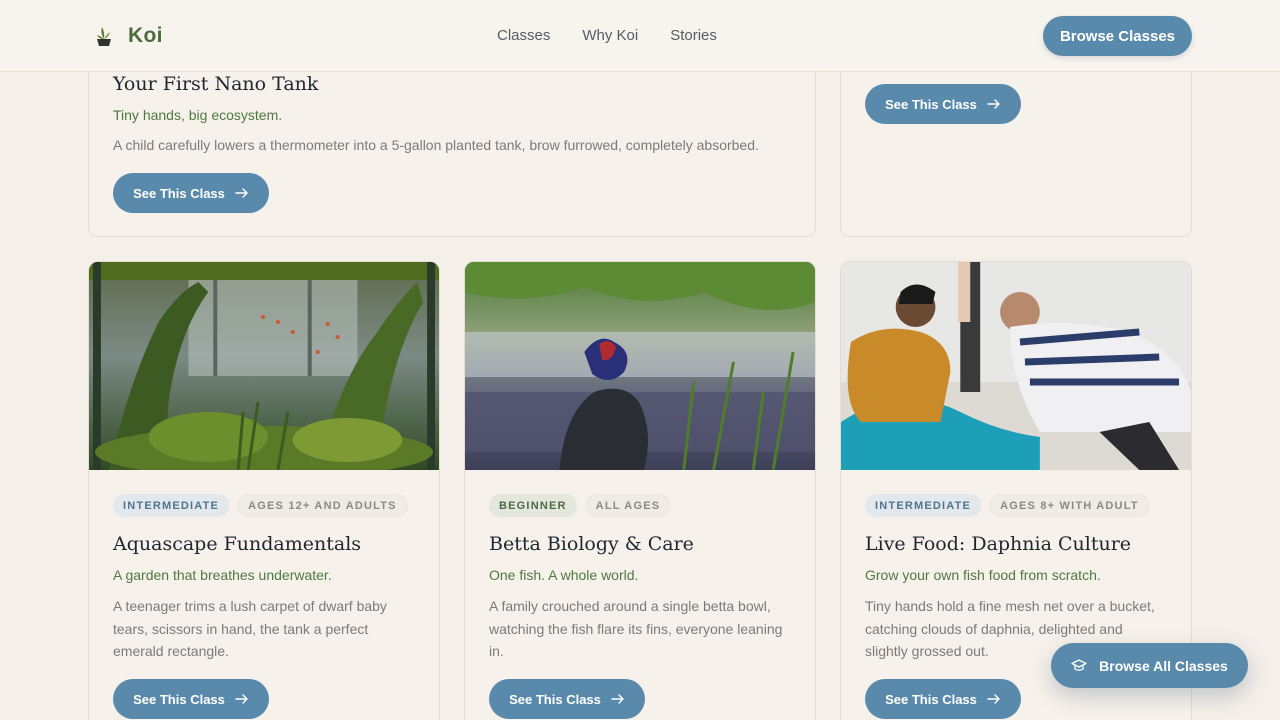  Describe the element at coordinates (104, 36) in the screenshot. I see `koi-plant-logo-icon` at that location.